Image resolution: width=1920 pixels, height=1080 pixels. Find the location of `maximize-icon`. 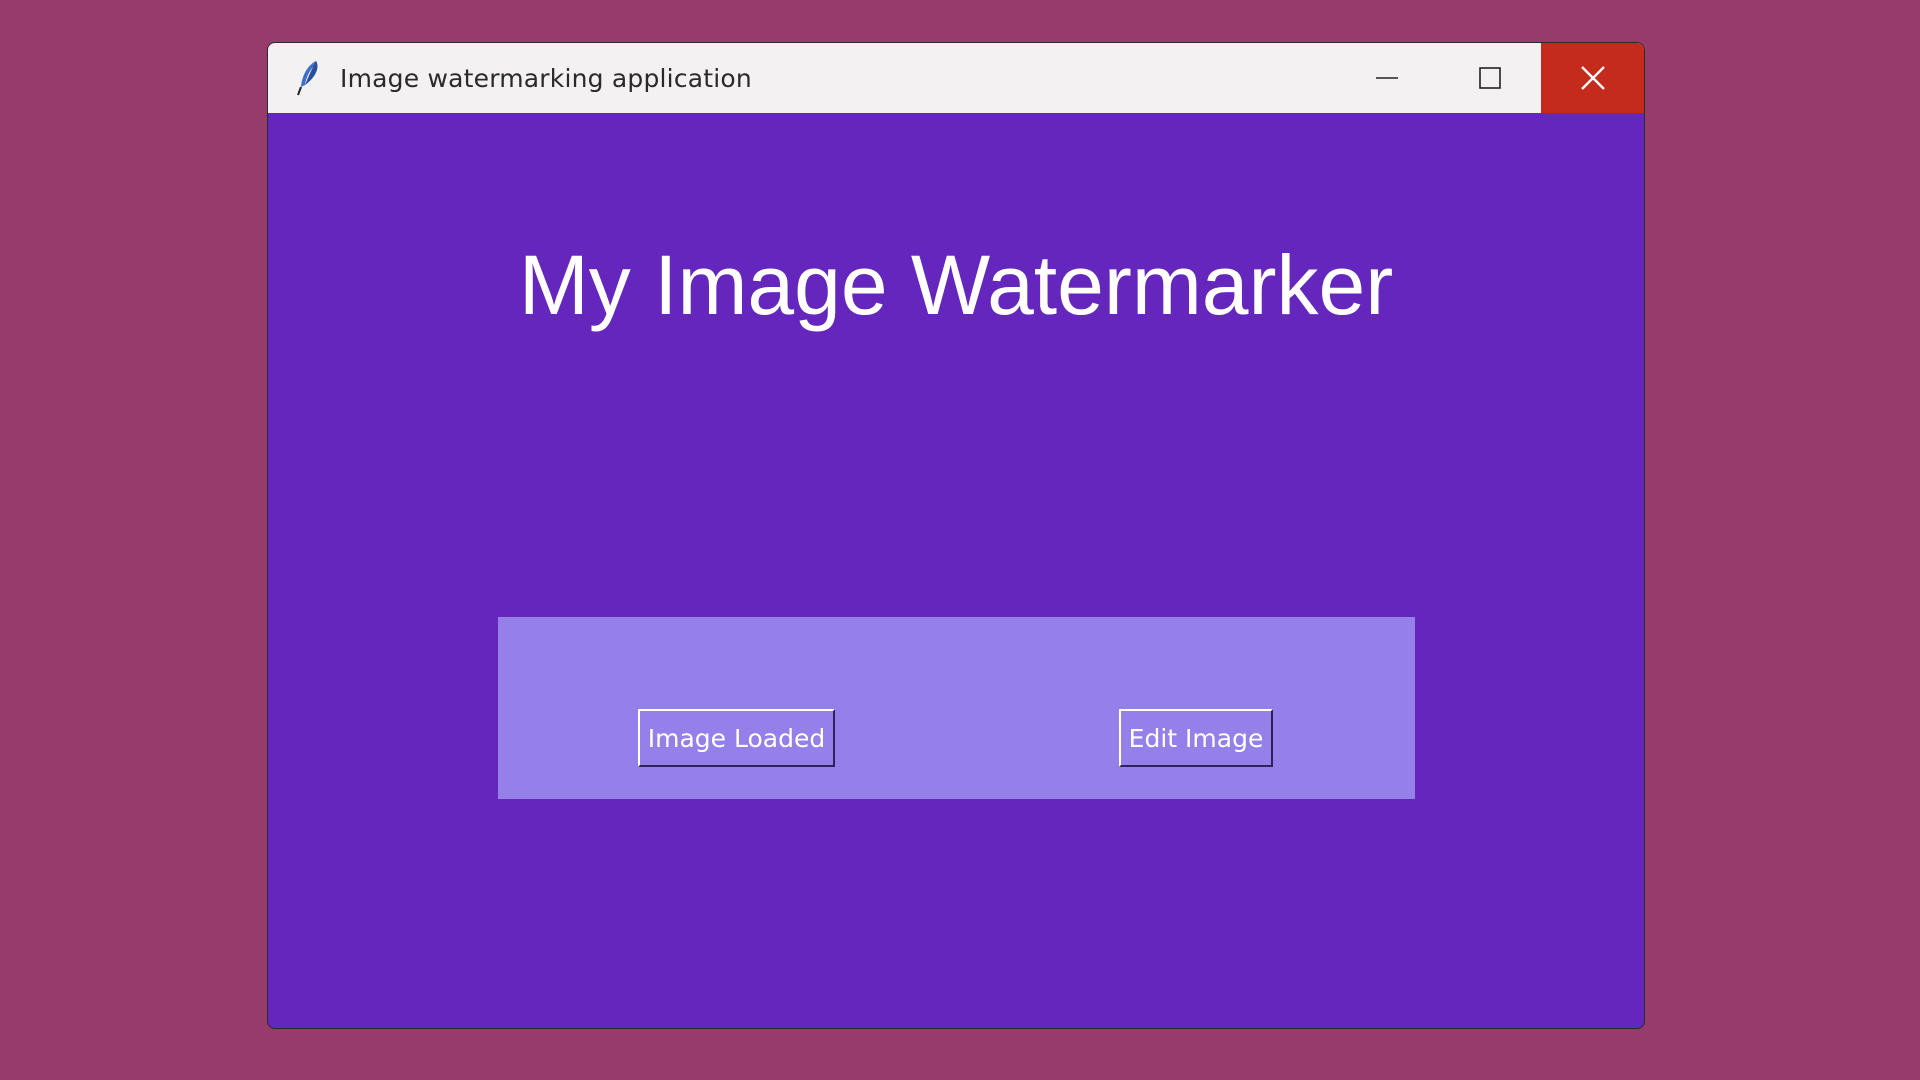

maximize-icon is located at coordinates (1489, 78).